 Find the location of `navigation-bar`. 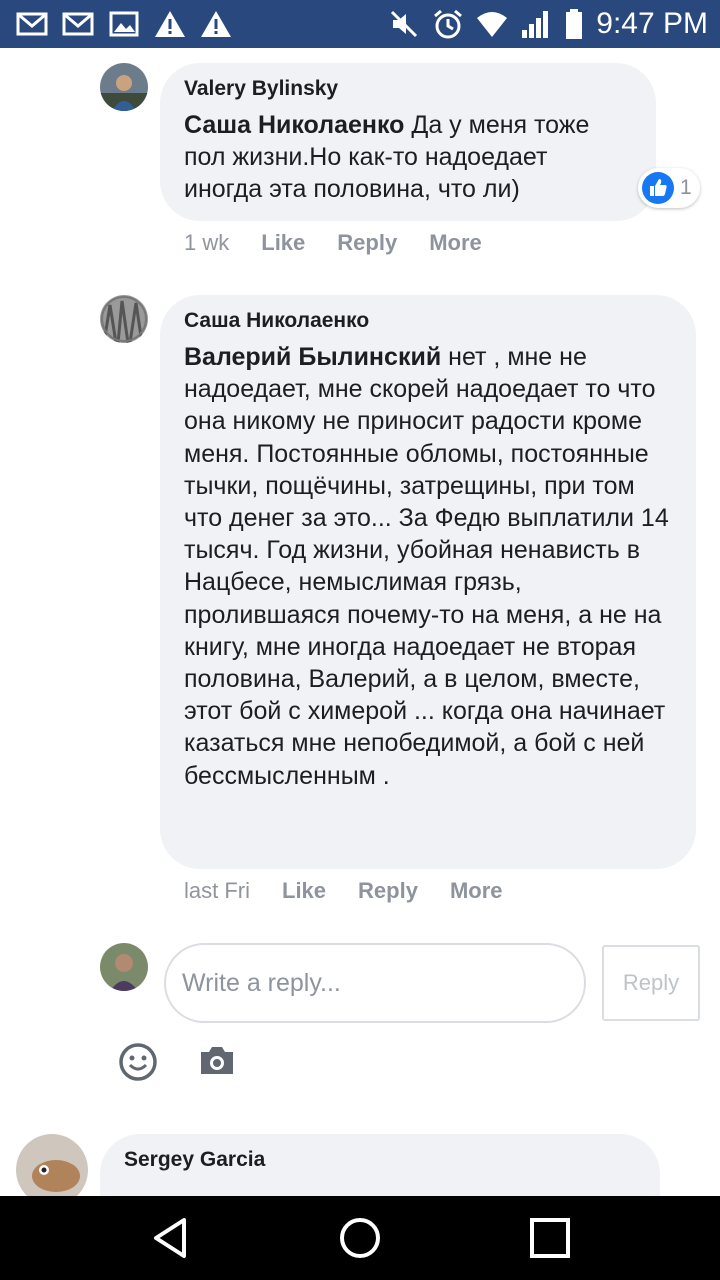

navigation-bar is located at coordinates (360, 1238).